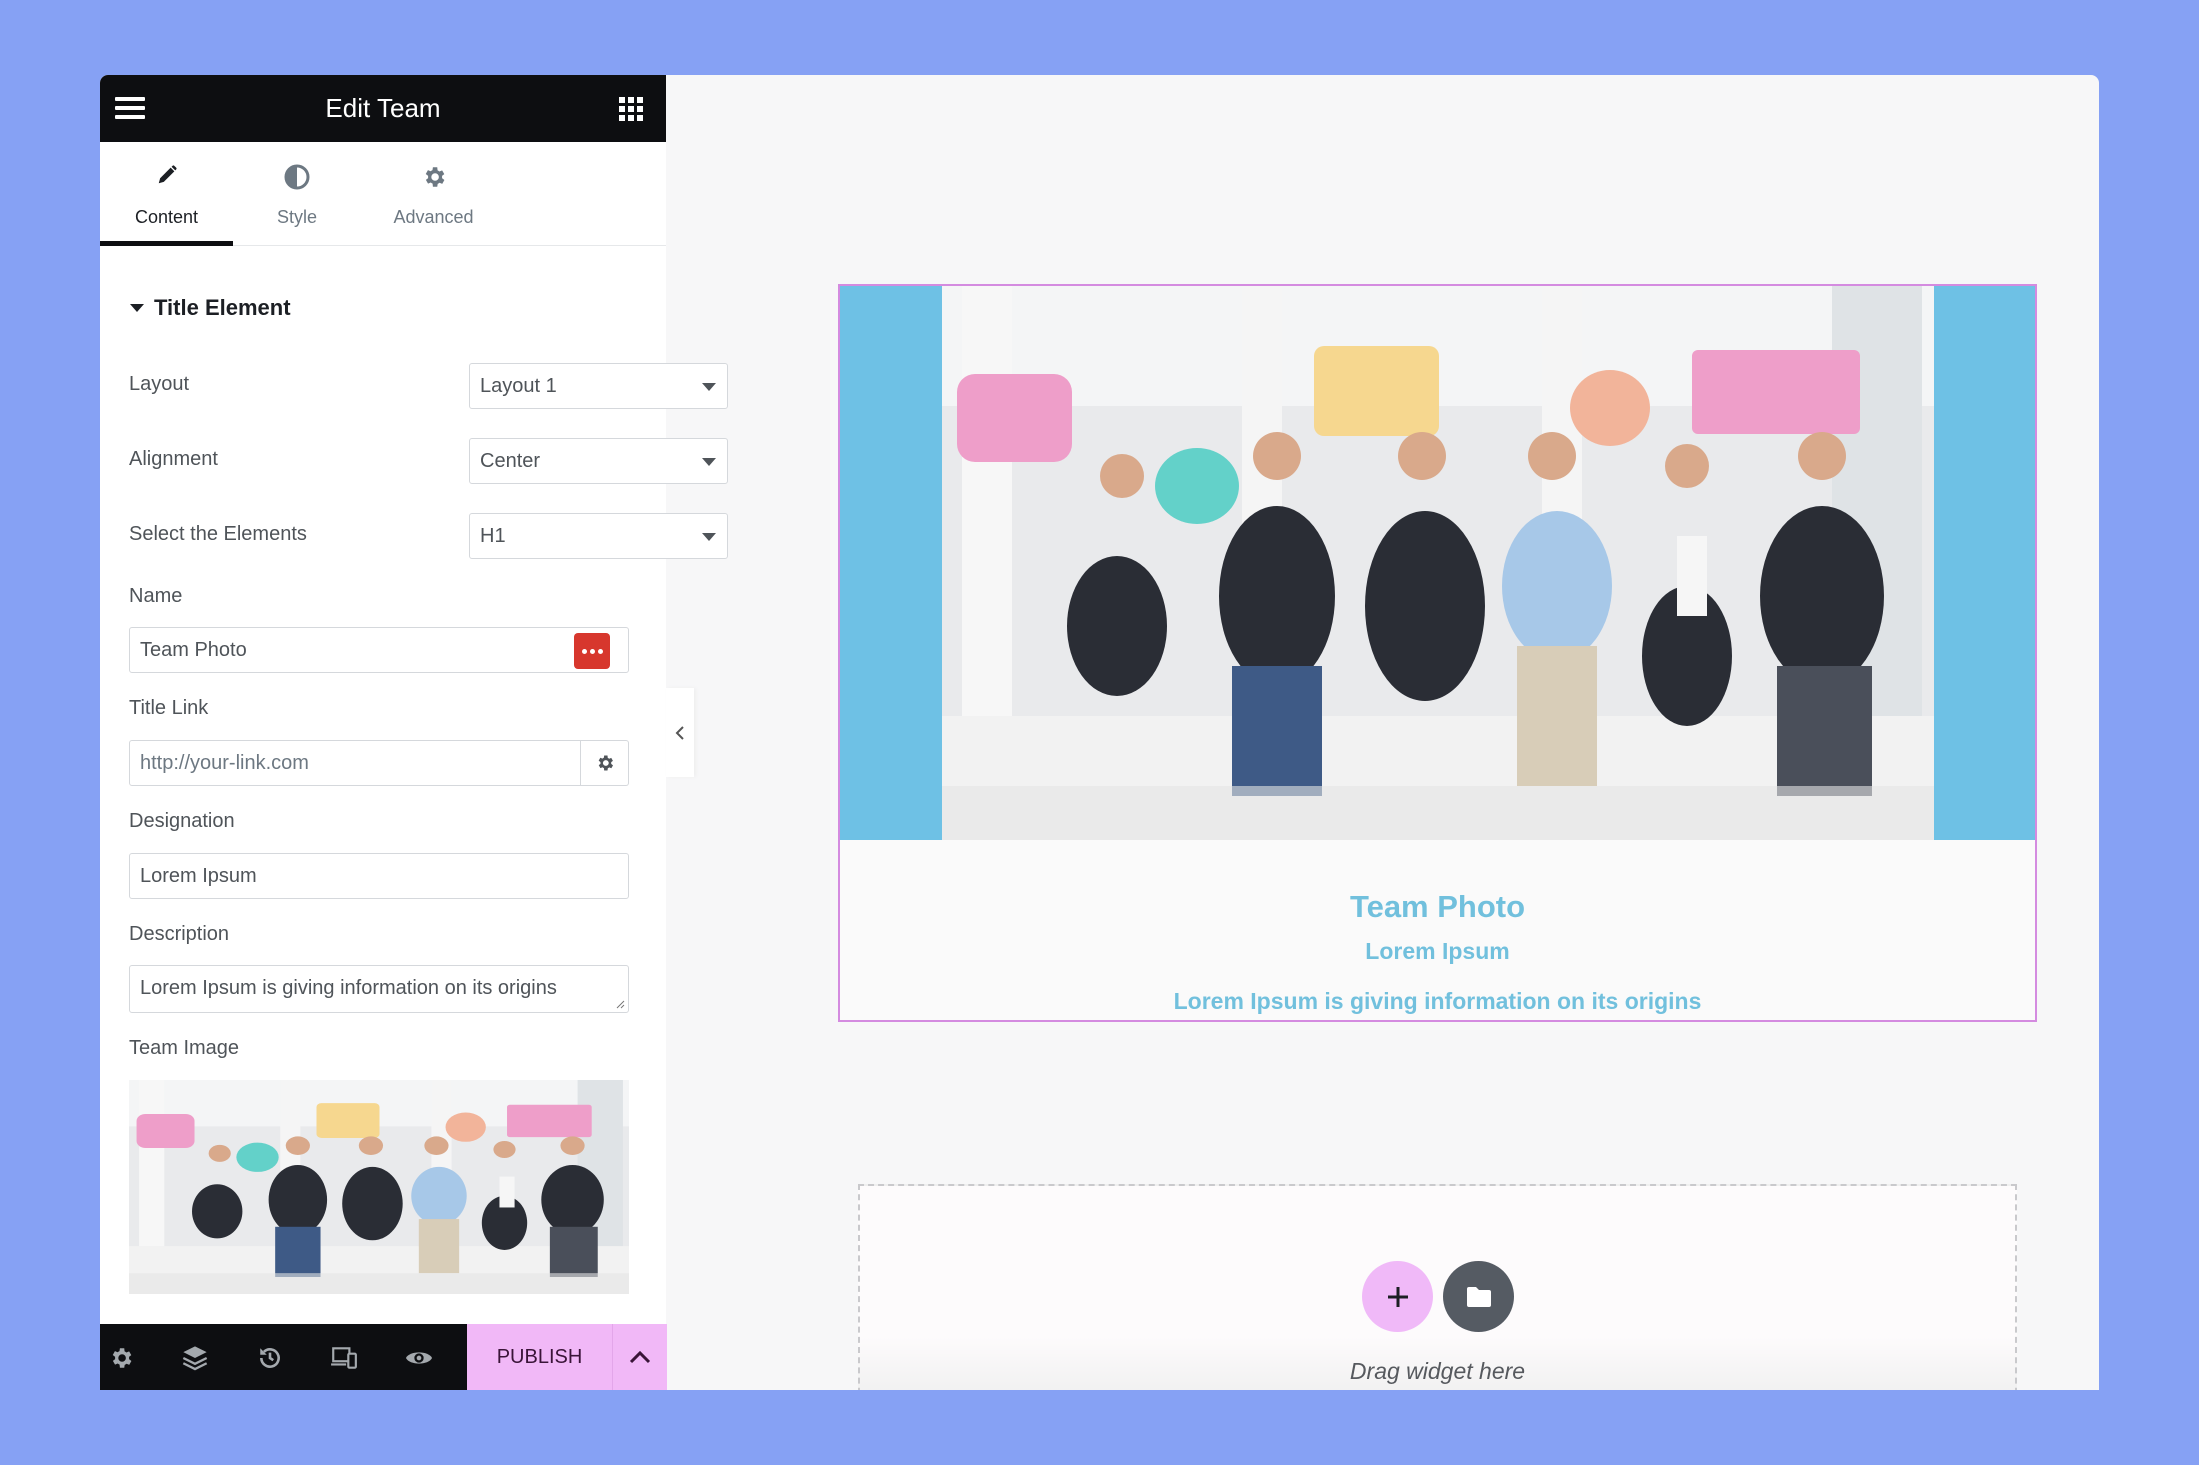  I want to click on tab-style-label: Style, so click(297, 217).